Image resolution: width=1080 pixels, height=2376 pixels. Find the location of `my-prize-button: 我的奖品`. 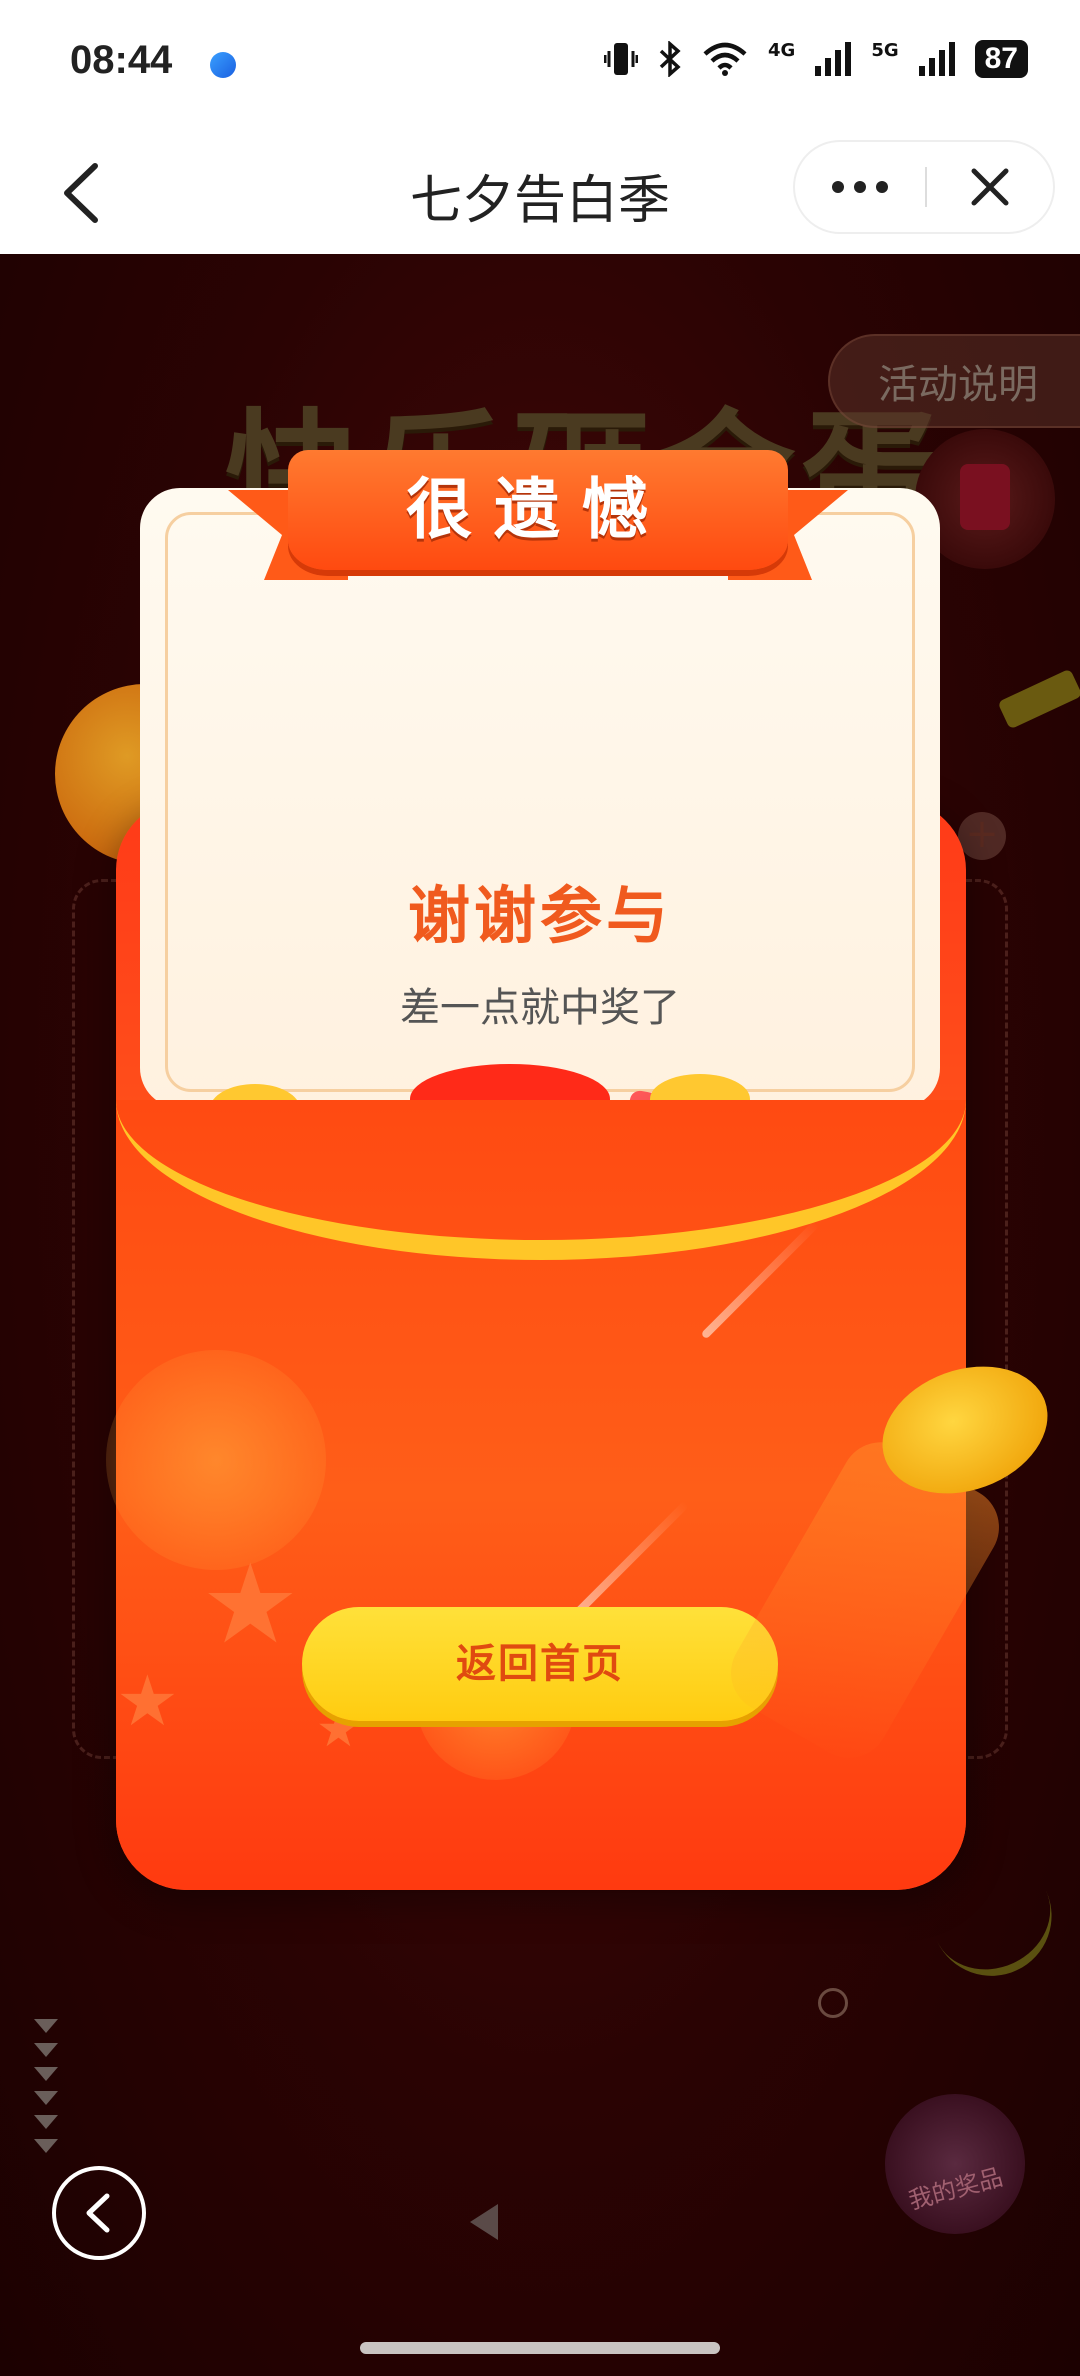

my-prize-button: 我的奖品 is located at coordinates (955, 2164).